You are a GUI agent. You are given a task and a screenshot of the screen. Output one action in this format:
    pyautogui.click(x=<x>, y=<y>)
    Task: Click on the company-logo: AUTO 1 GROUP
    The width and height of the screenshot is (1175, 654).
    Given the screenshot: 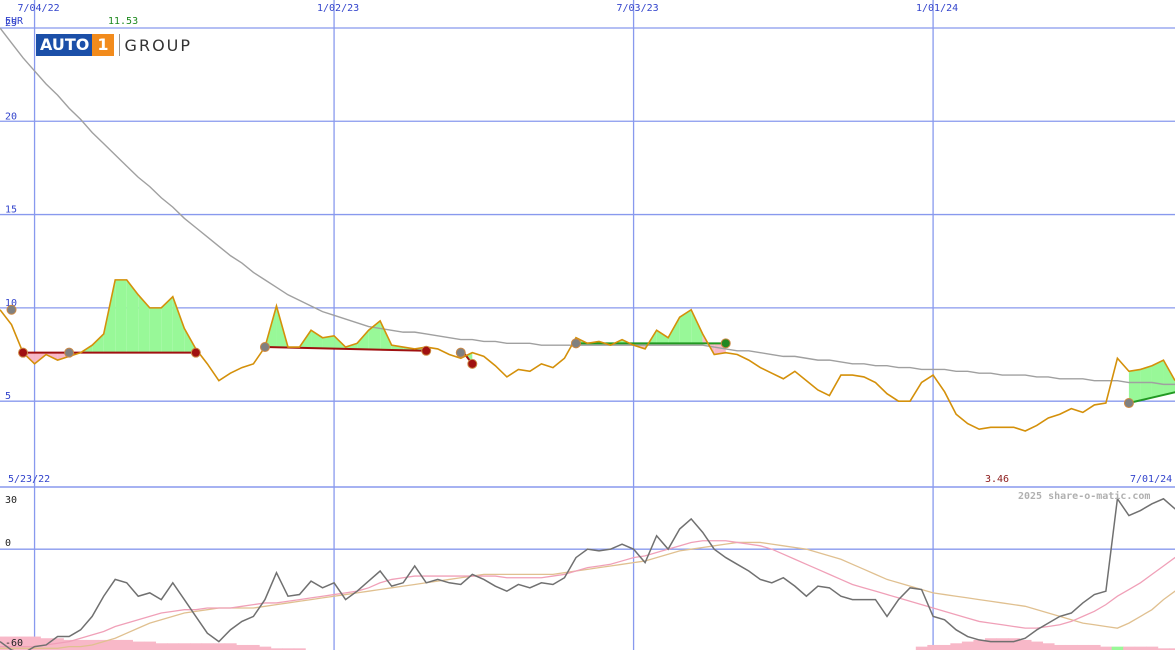 What is the action you would take?
    pyautogui.click(x=114, y=45)
    